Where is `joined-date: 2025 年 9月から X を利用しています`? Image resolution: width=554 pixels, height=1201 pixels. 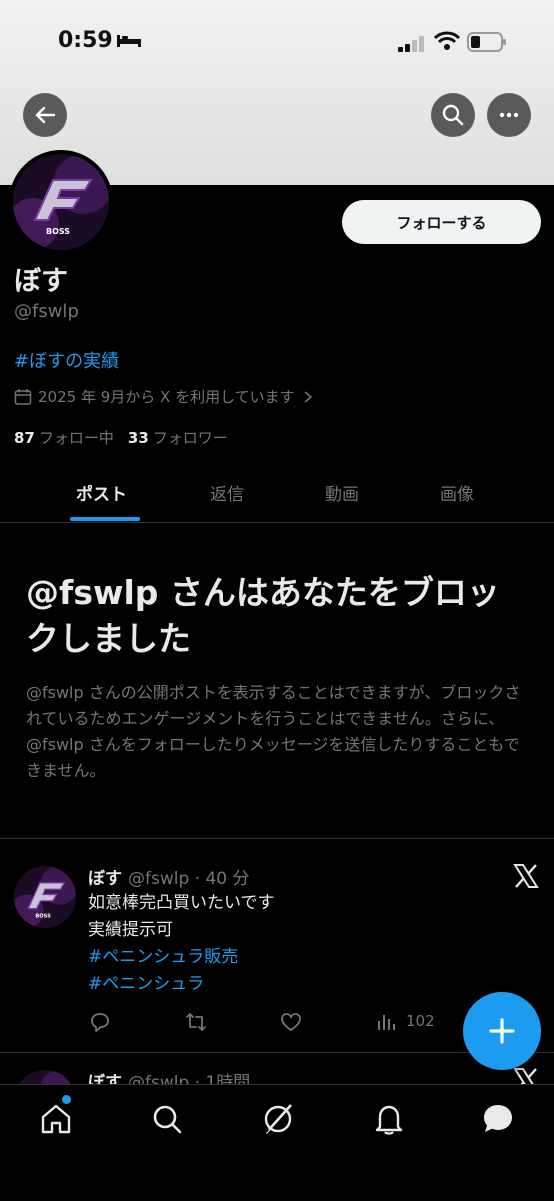
joined-date: 2025 年 9月から X を利用しています is located at coordinates (164, 396).